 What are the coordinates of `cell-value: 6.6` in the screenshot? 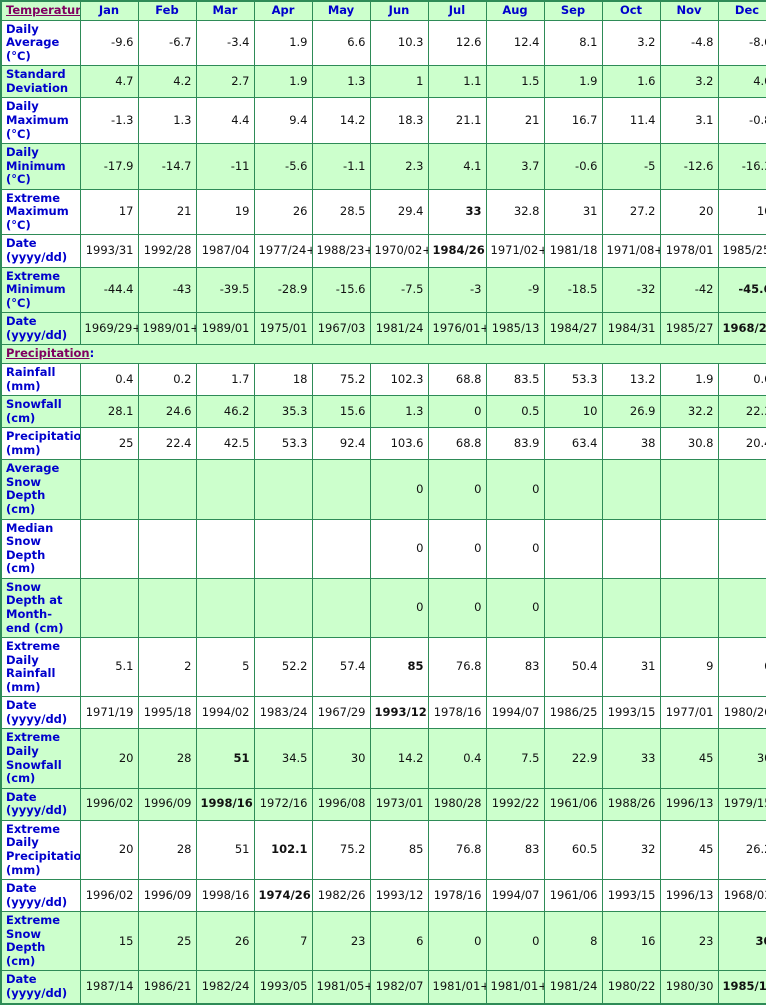 It's located at (341, 43).